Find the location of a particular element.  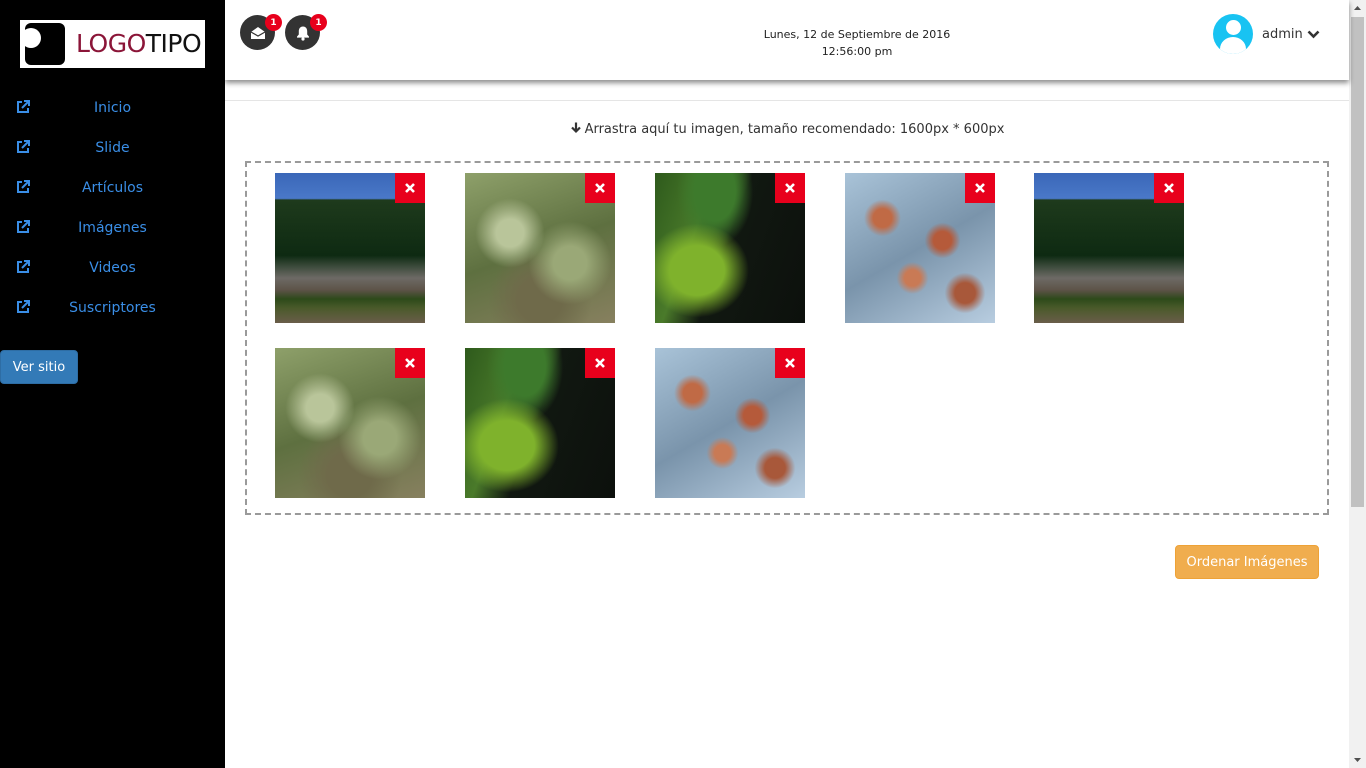

messages-button: 1 is located at coordinates (261, 32).